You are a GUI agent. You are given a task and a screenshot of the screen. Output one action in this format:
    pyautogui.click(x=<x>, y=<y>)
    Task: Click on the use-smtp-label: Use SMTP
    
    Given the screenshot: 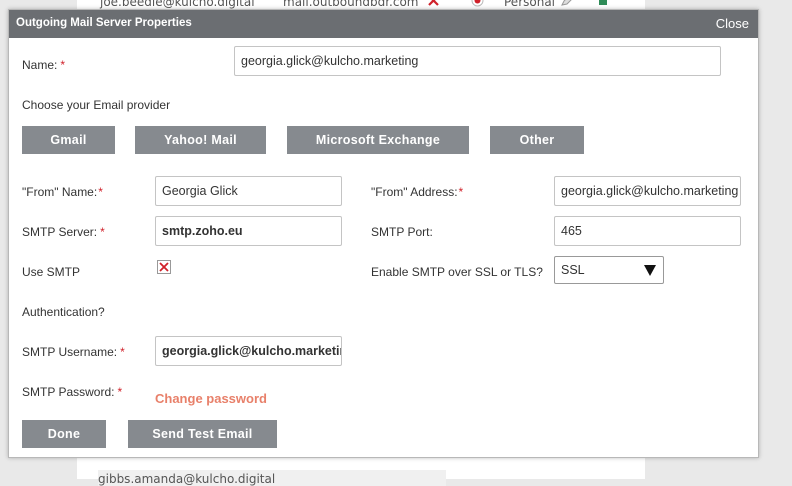 What is the action you would take?
    pyautogui.click(x=51, y=272)
    